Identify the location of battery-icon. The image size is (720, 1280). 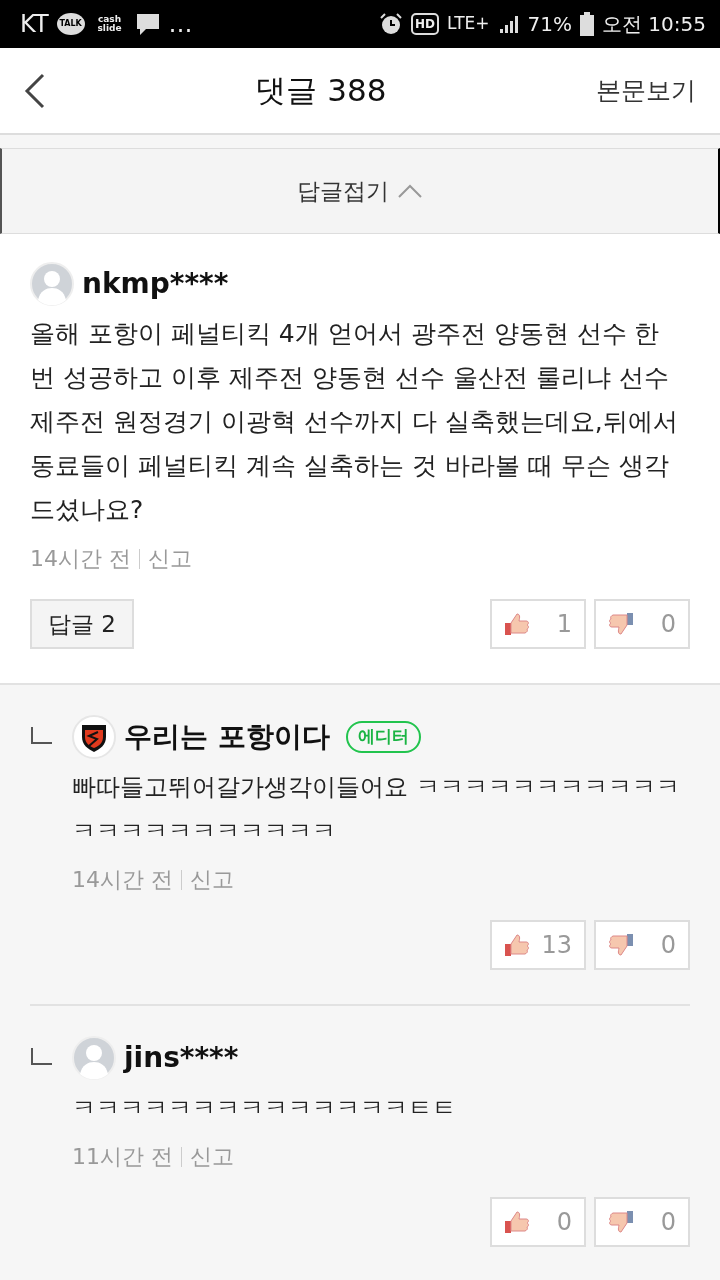
(587, 24).